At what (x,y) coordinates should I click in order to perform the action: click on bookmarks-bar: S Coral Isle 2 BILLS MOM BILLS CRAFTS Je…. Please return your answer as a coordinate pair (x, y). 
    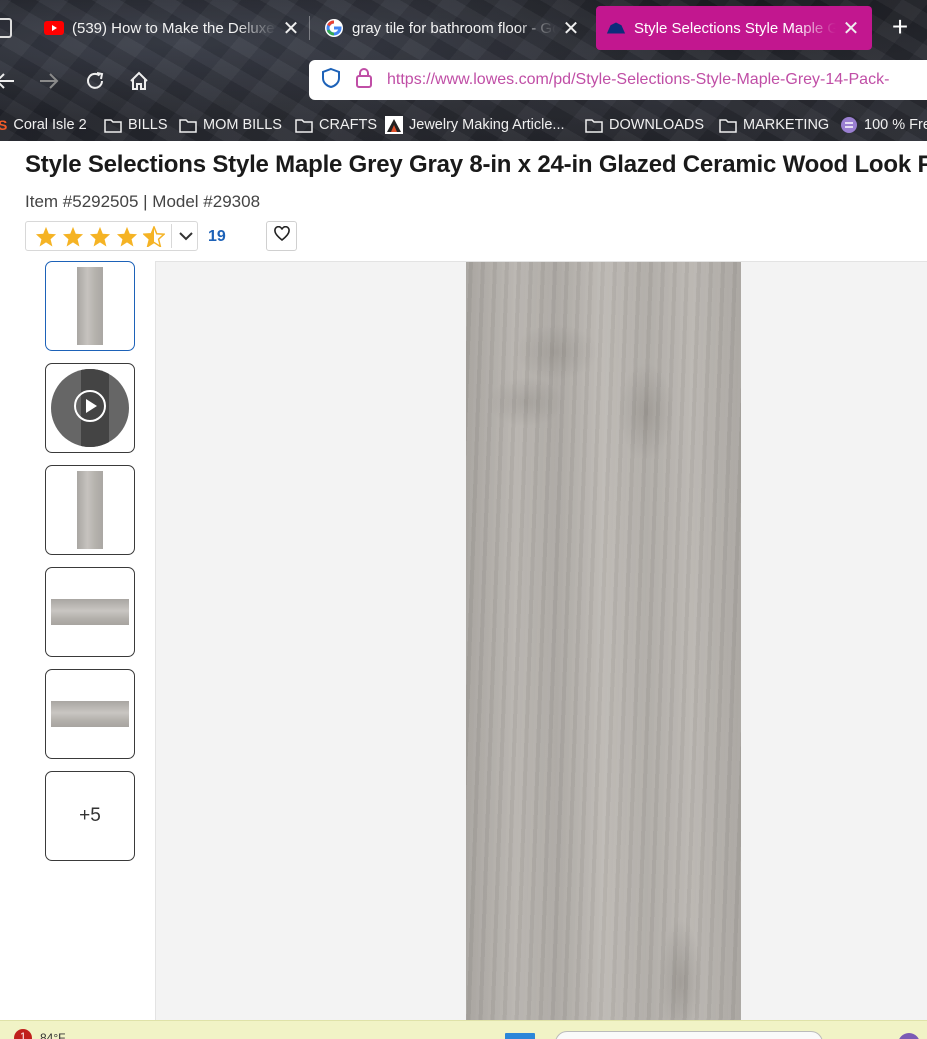
    Looking at the image, I should click on (463, 124).